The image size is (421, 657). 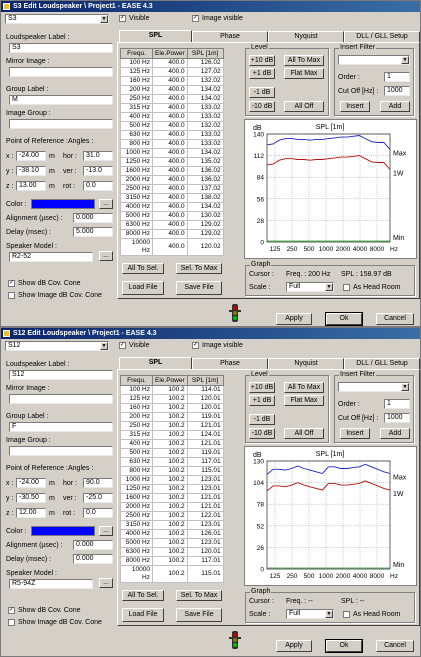 What do you see at coordinates (136, 552) in the screenshot?
I see `freq-cell: 6300 Hz` at bounding box center [136, 552].